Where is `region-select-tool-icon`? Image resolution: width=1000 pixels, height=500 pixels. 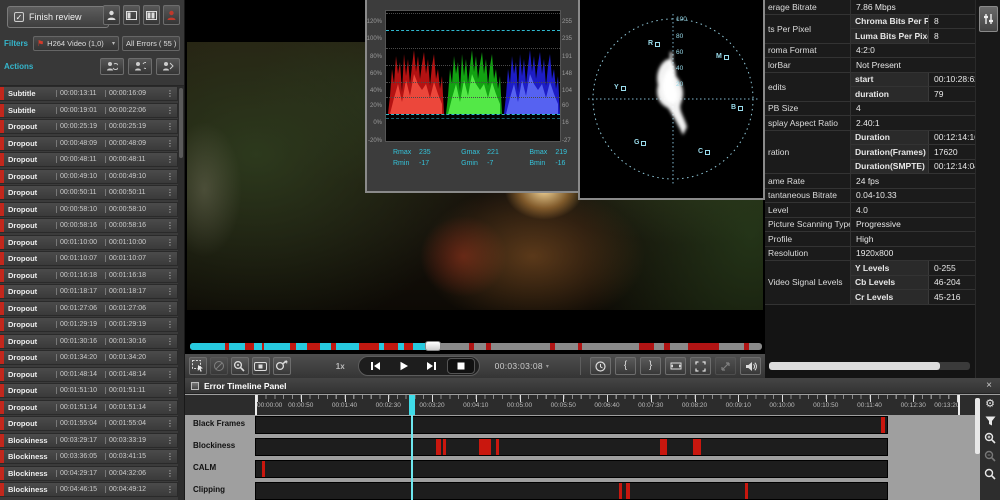 region-select-tool-icon is located at coordinates (198, 366).